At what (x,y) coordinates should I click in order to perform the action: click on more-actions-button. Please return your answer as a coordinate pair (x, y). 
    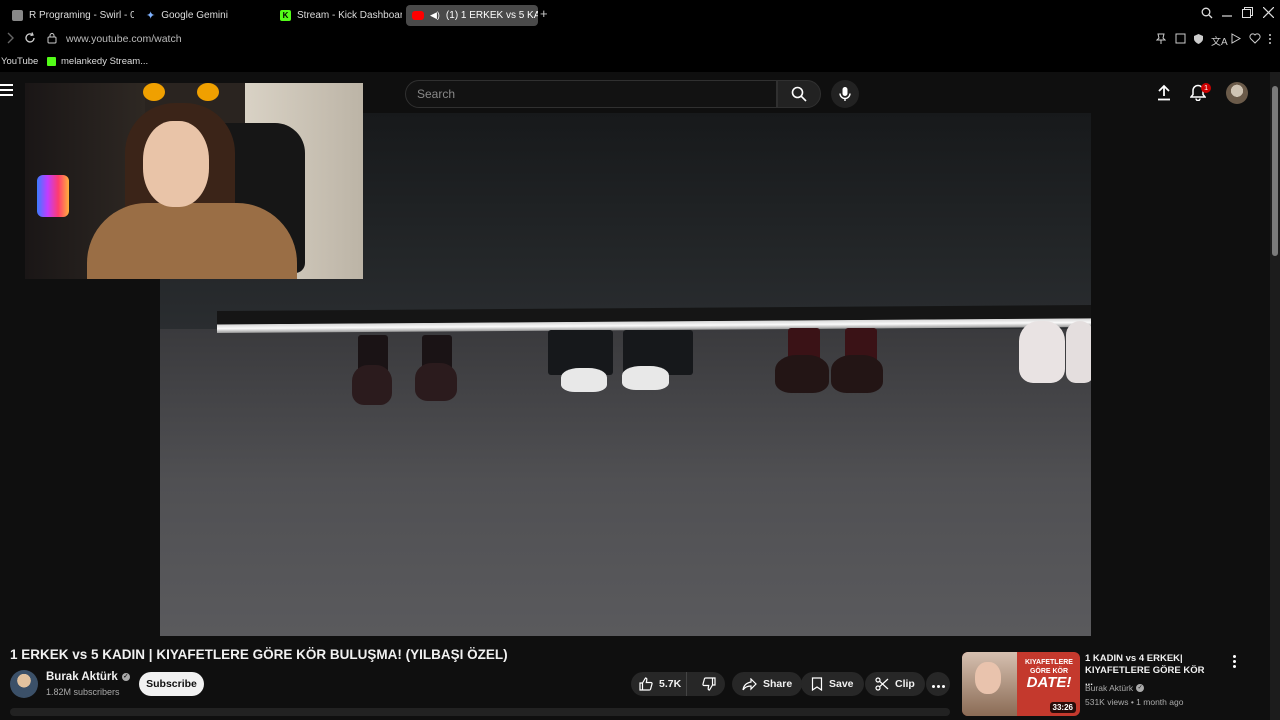
    Looking at the image, I should click on (938, 684).